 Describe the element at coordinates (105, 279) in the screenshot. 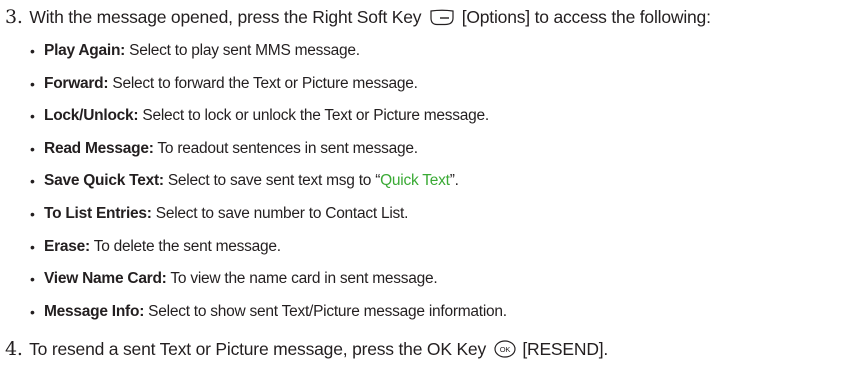

I see `option-term: View Name Card:` at that location.